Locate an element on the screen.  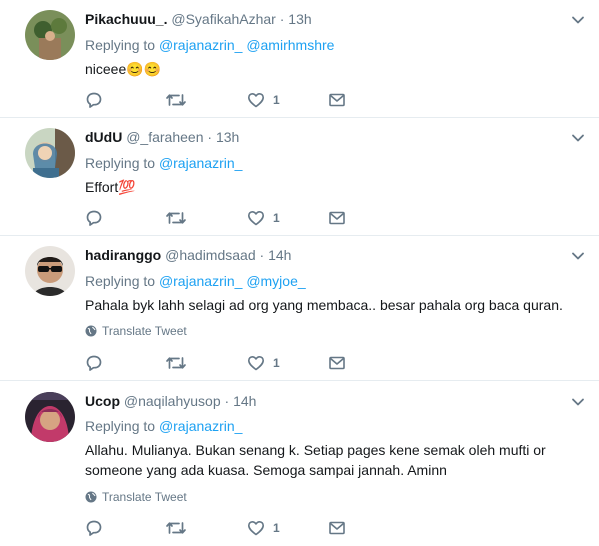
user-handle: @hadimdsaad is located at coordinates (210, 255).